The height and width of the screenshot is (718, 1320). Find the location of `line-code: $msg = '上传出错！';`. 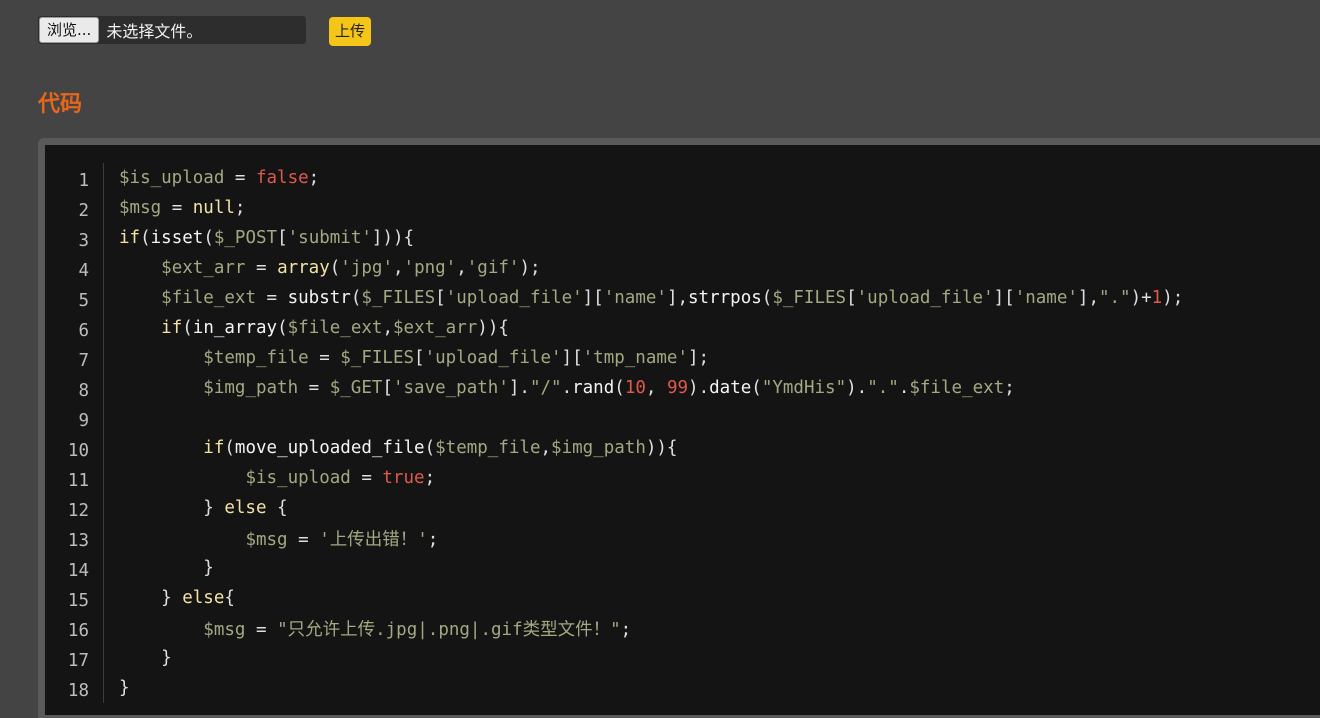

line-code: $msg = '上传出错！'; is located at coordinates (644, 538).